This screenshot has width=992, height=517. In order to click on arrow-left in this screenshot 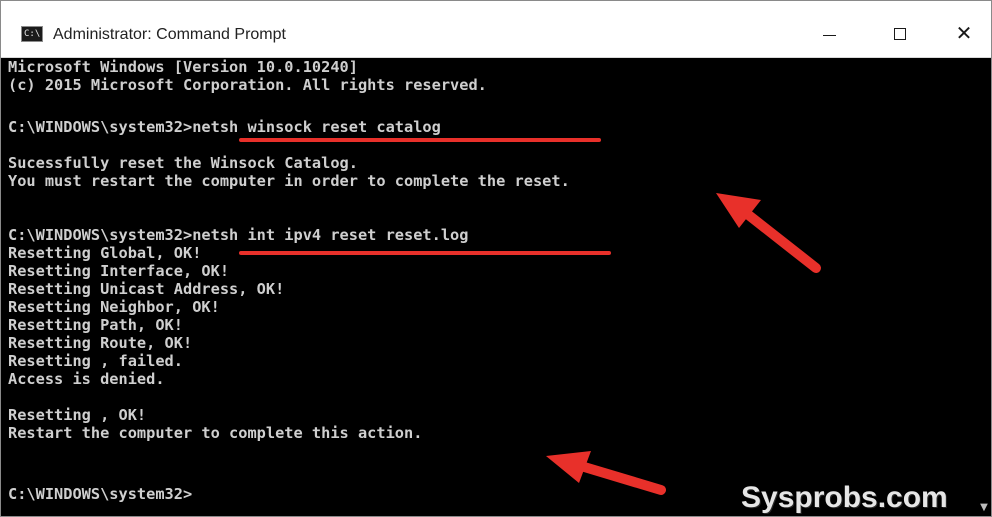, I will do `click(606, 473)`.